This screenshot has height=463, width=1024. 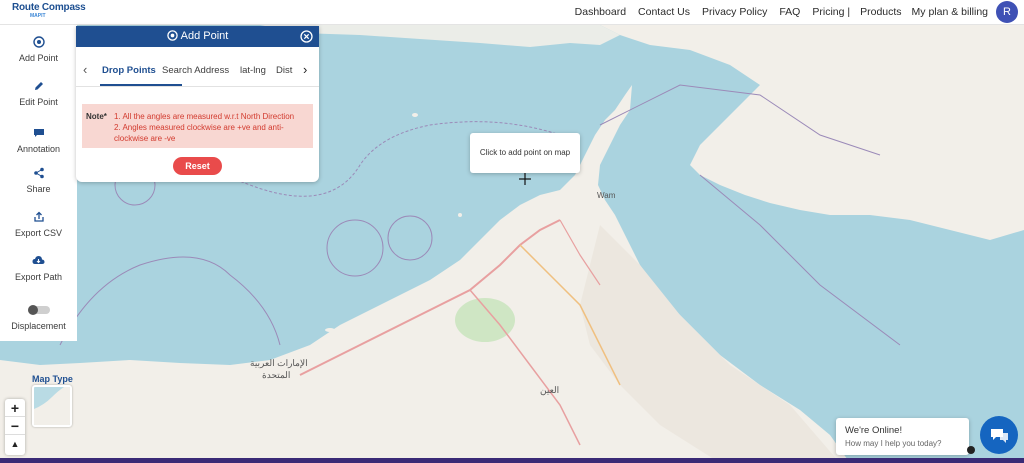 What do you see at coordinates (893, 443) in the screenshot?
I see `chat-subtitle: How may I help you today?` at bounding box center [893, 443].